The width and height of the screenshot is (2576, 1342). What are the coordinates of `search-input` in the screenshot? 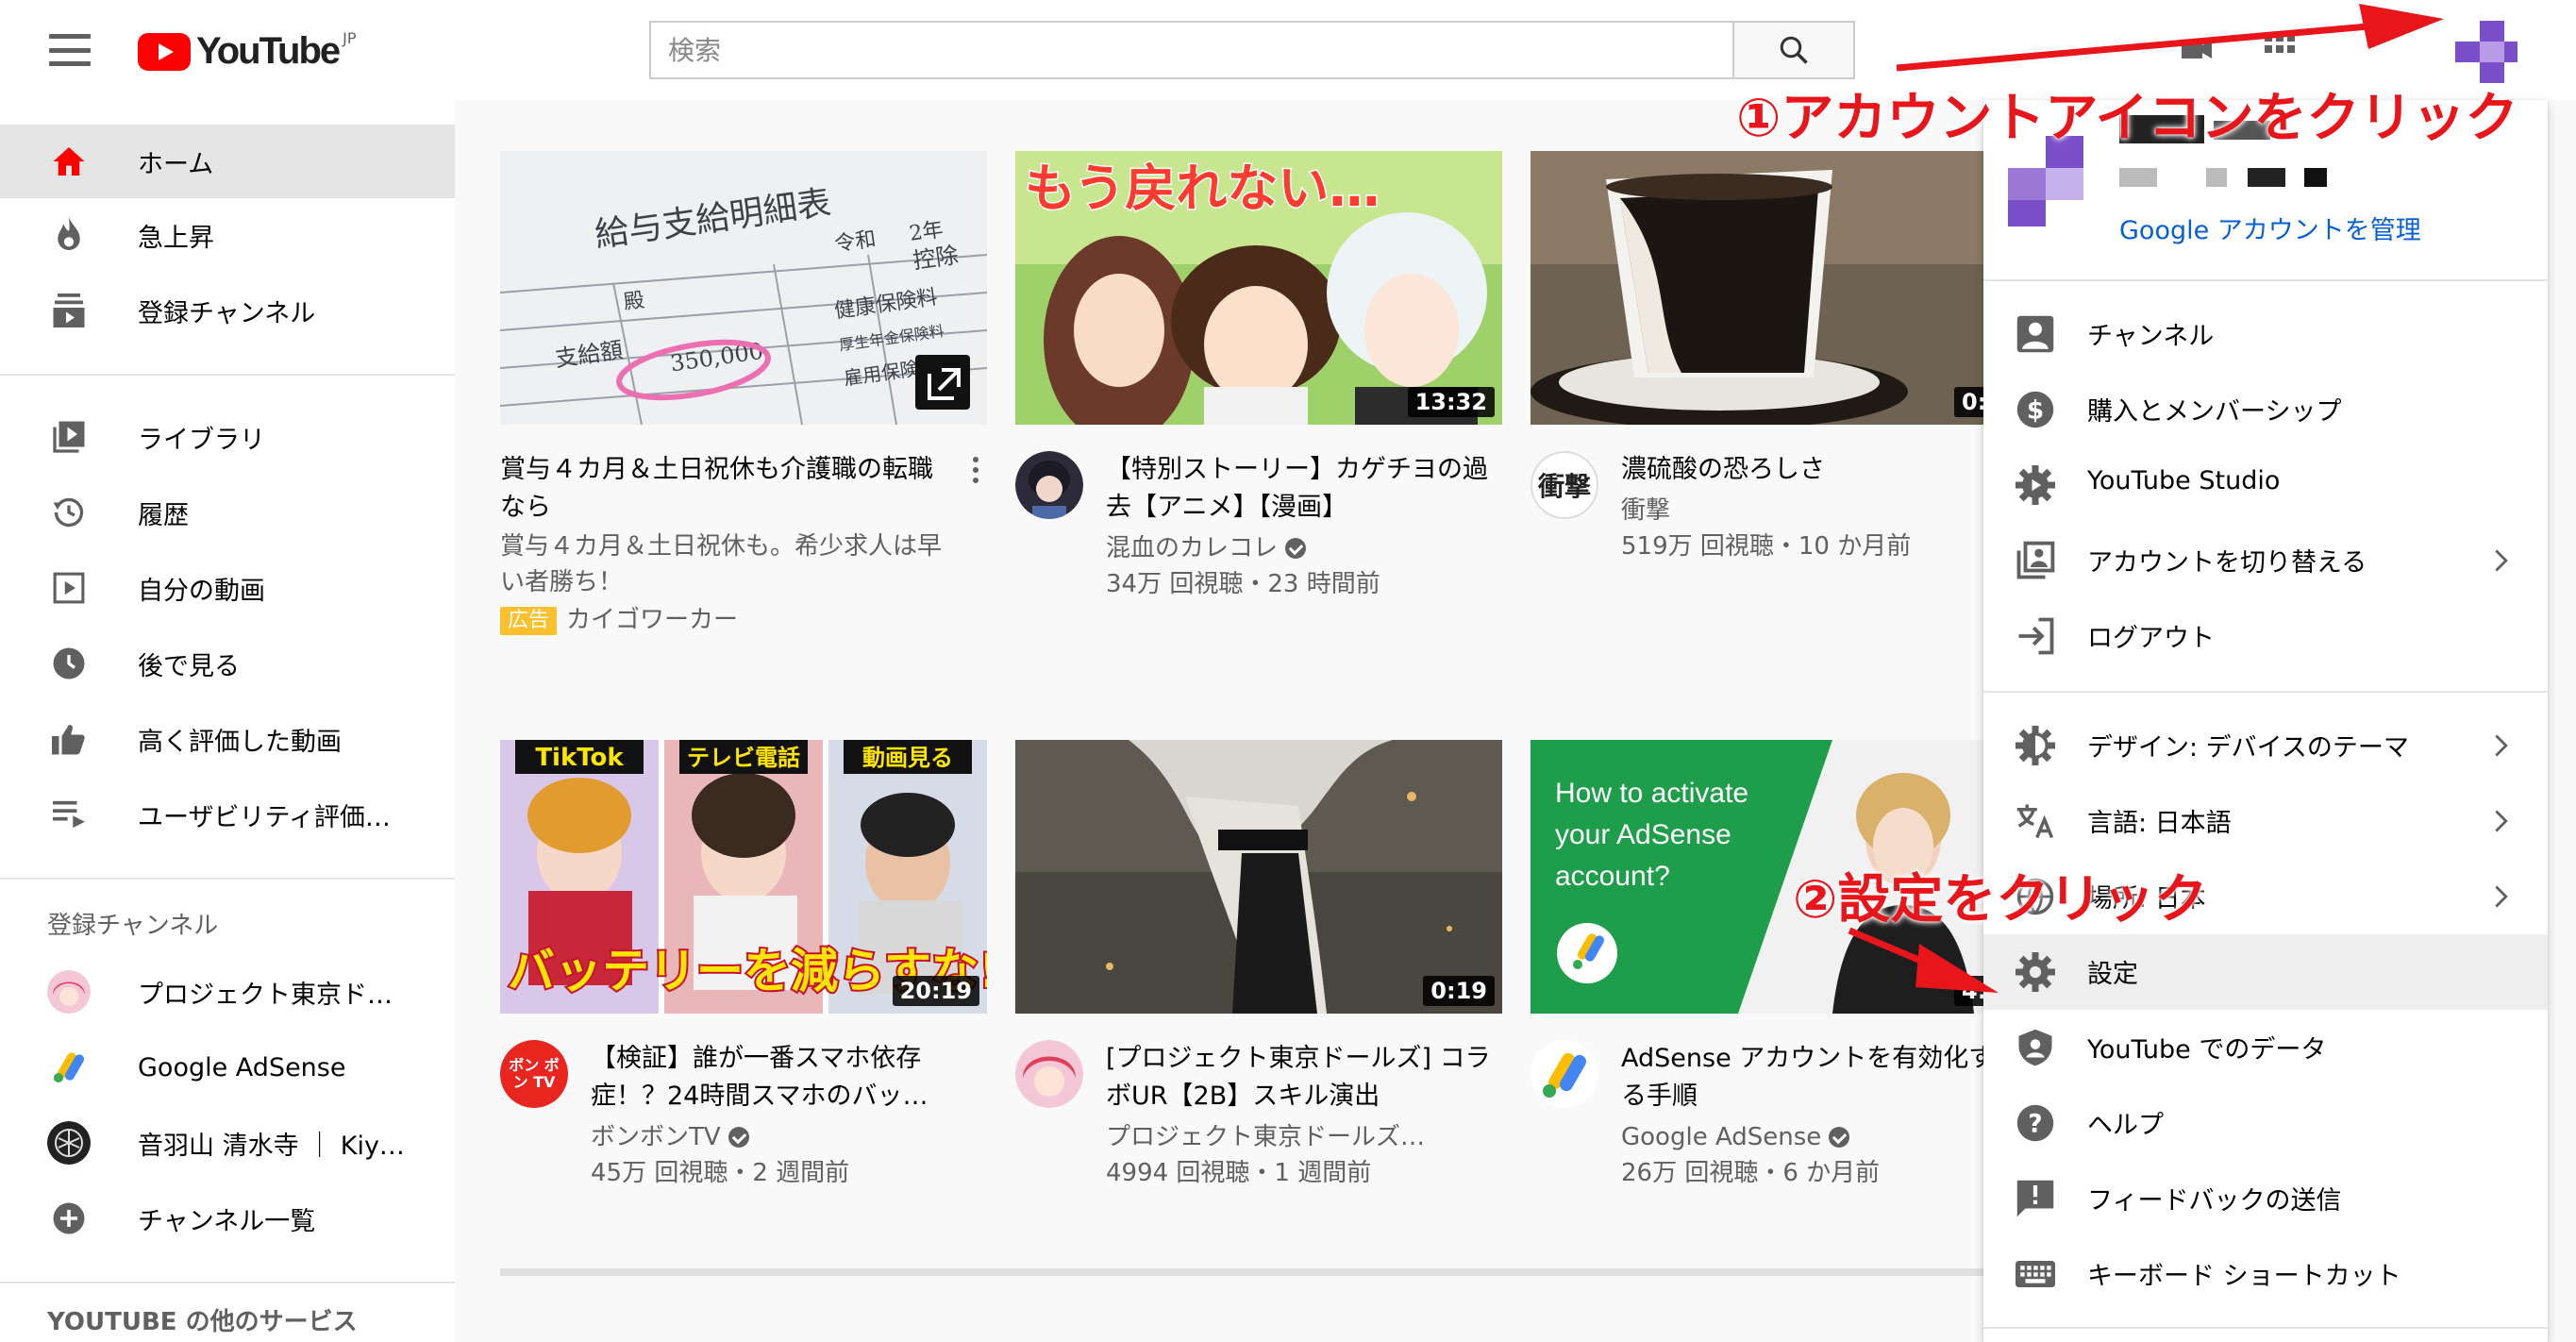 It's located at (1191, 50).